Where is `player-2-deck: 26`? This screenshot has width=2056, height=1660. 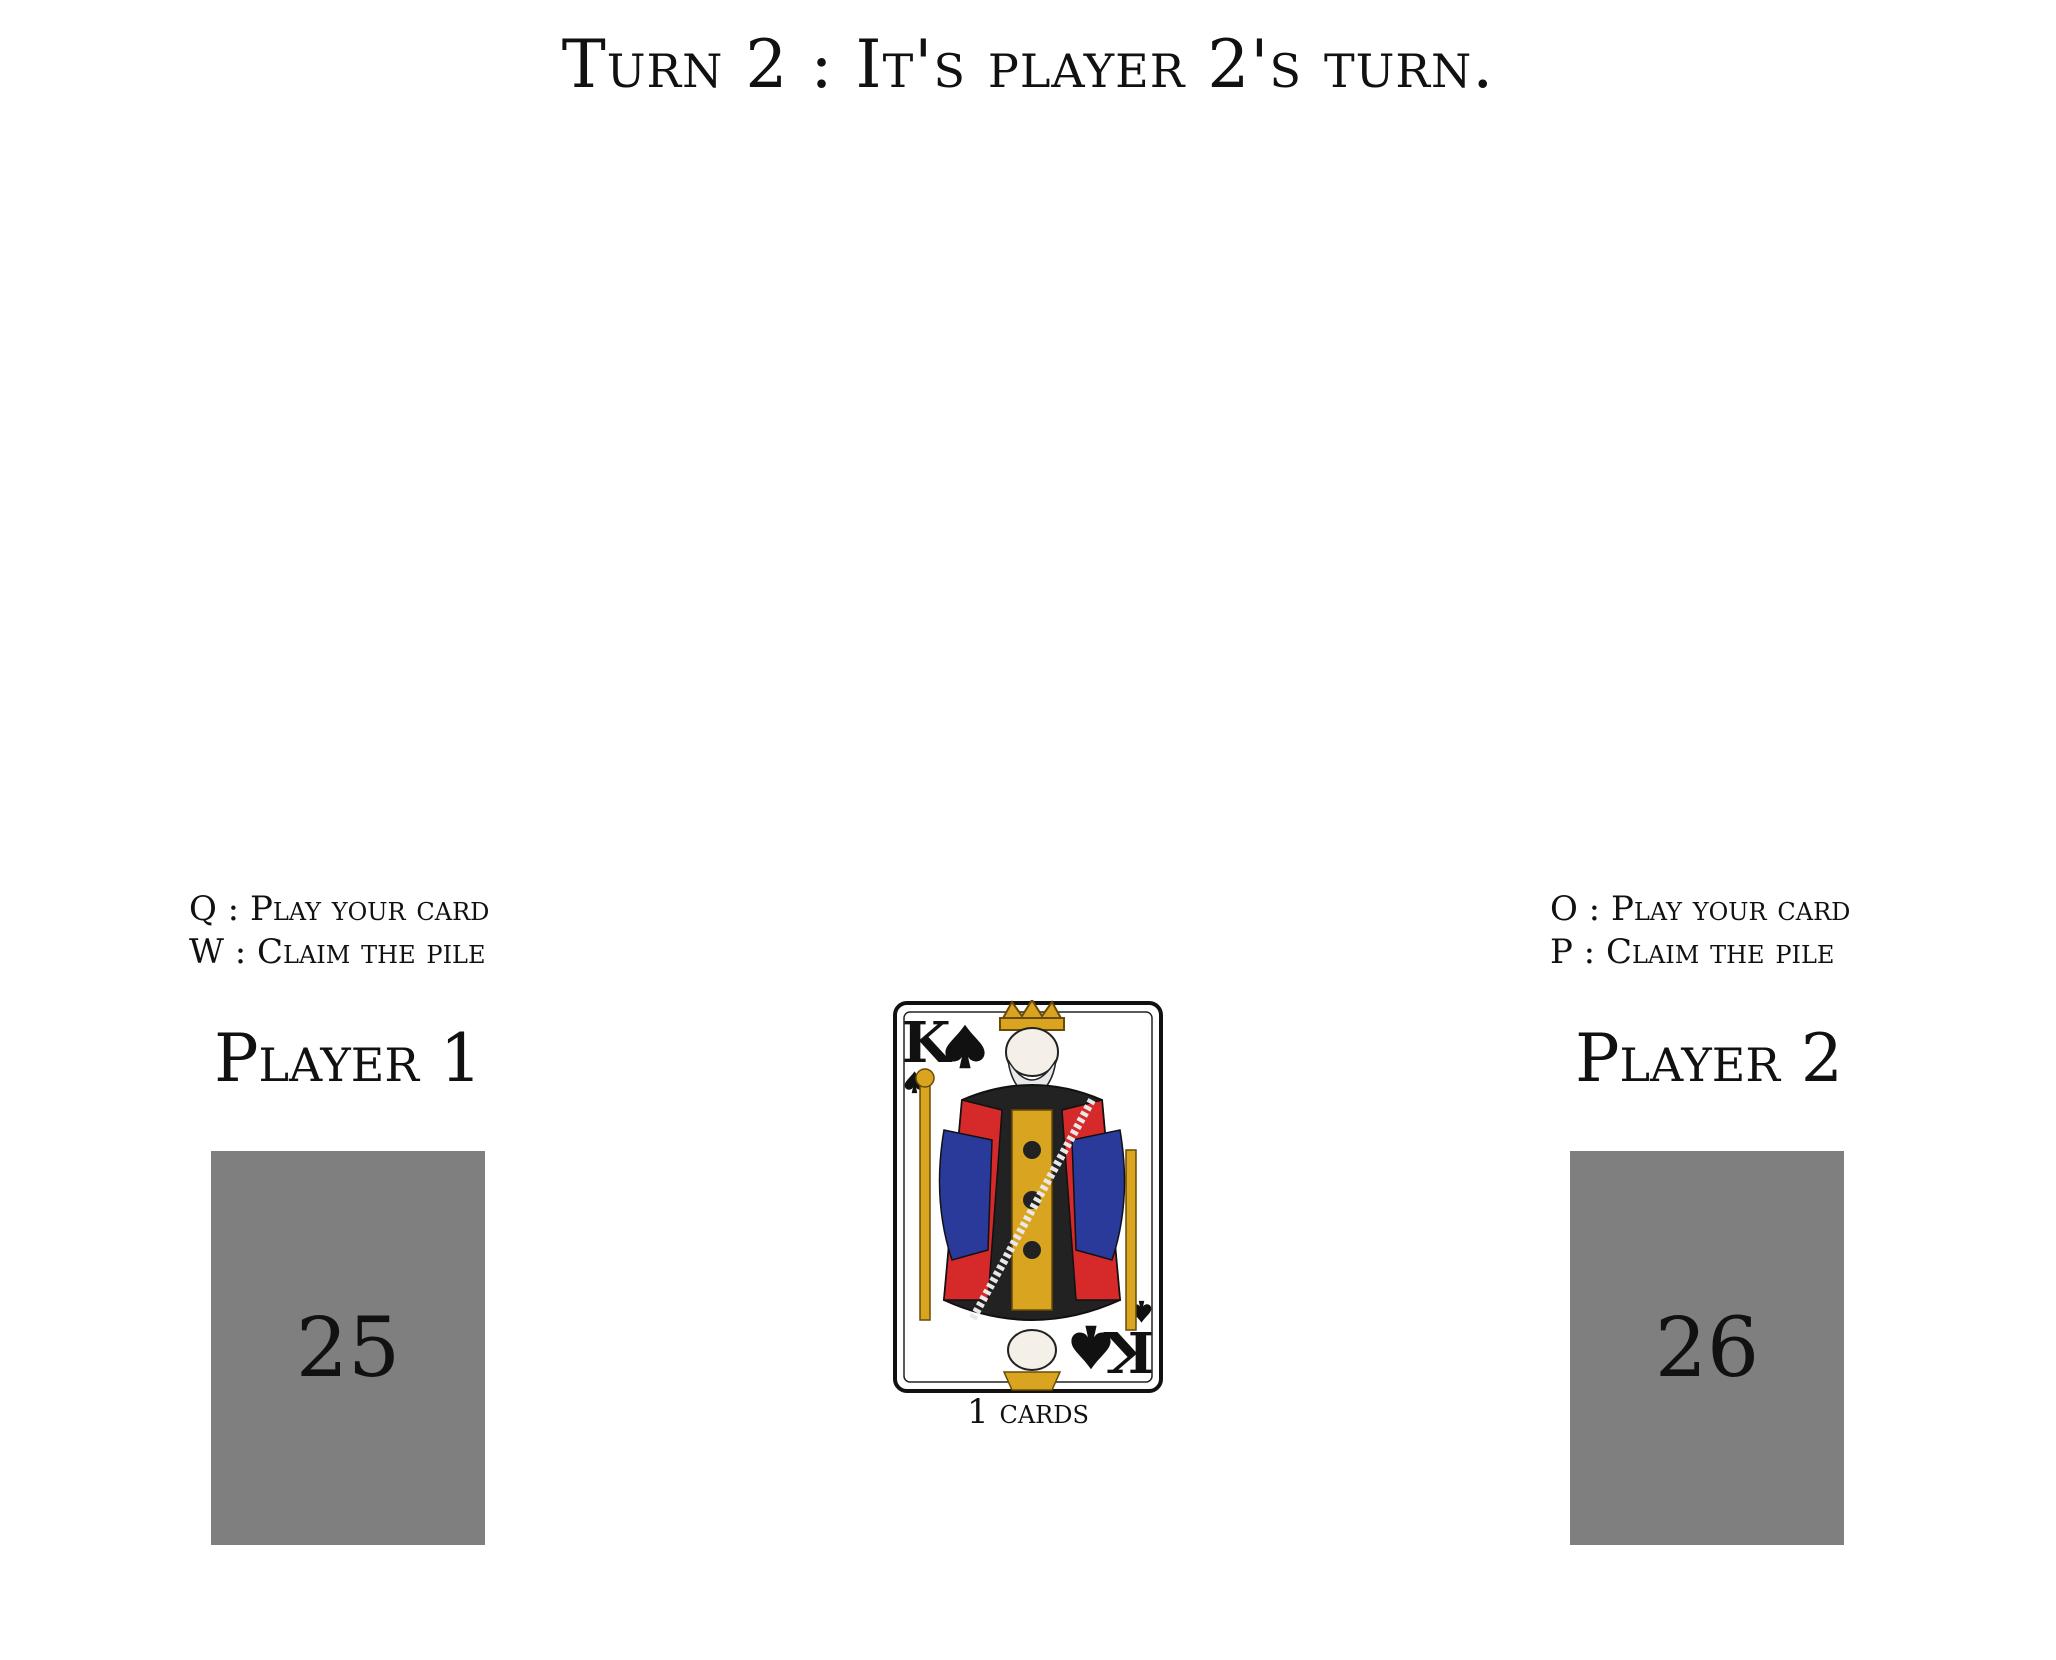 player-2-deck: 26 is located at coordinates (1707, 1348).